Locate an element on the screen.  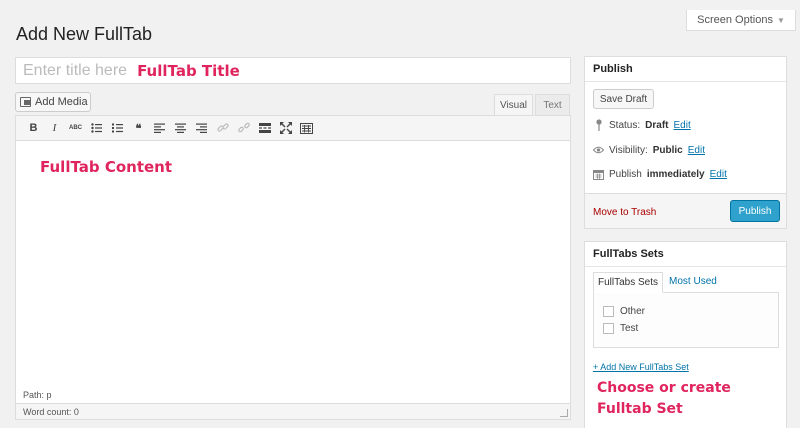
checkbox-other is located at coordinates (608, 311).